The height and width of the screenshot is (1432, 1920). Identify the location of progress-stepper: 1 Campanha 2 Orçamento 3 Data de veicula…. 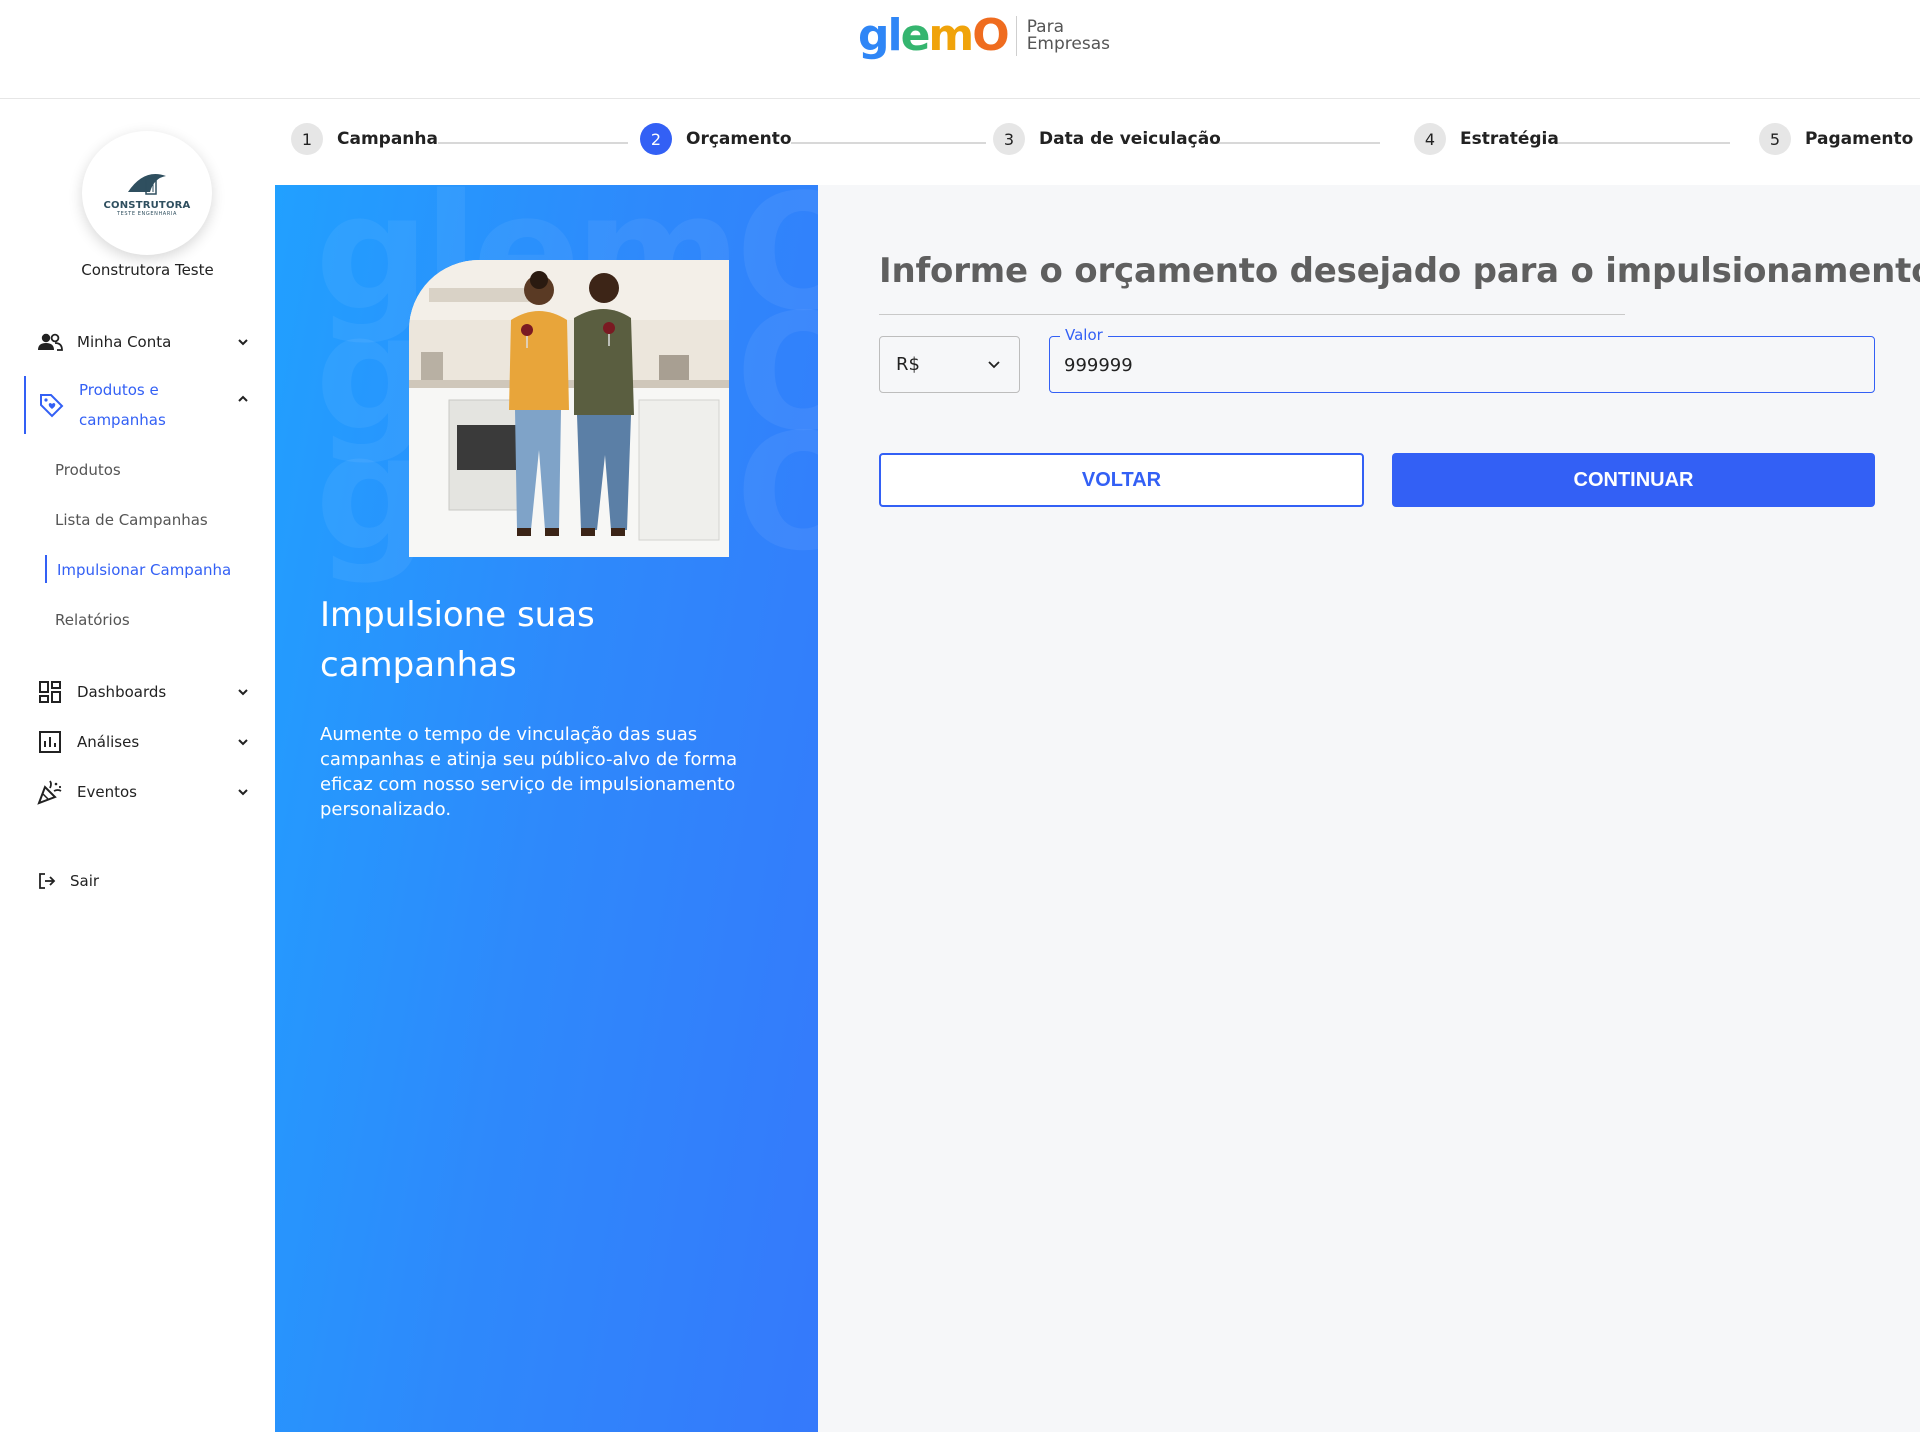
(1097, 142).